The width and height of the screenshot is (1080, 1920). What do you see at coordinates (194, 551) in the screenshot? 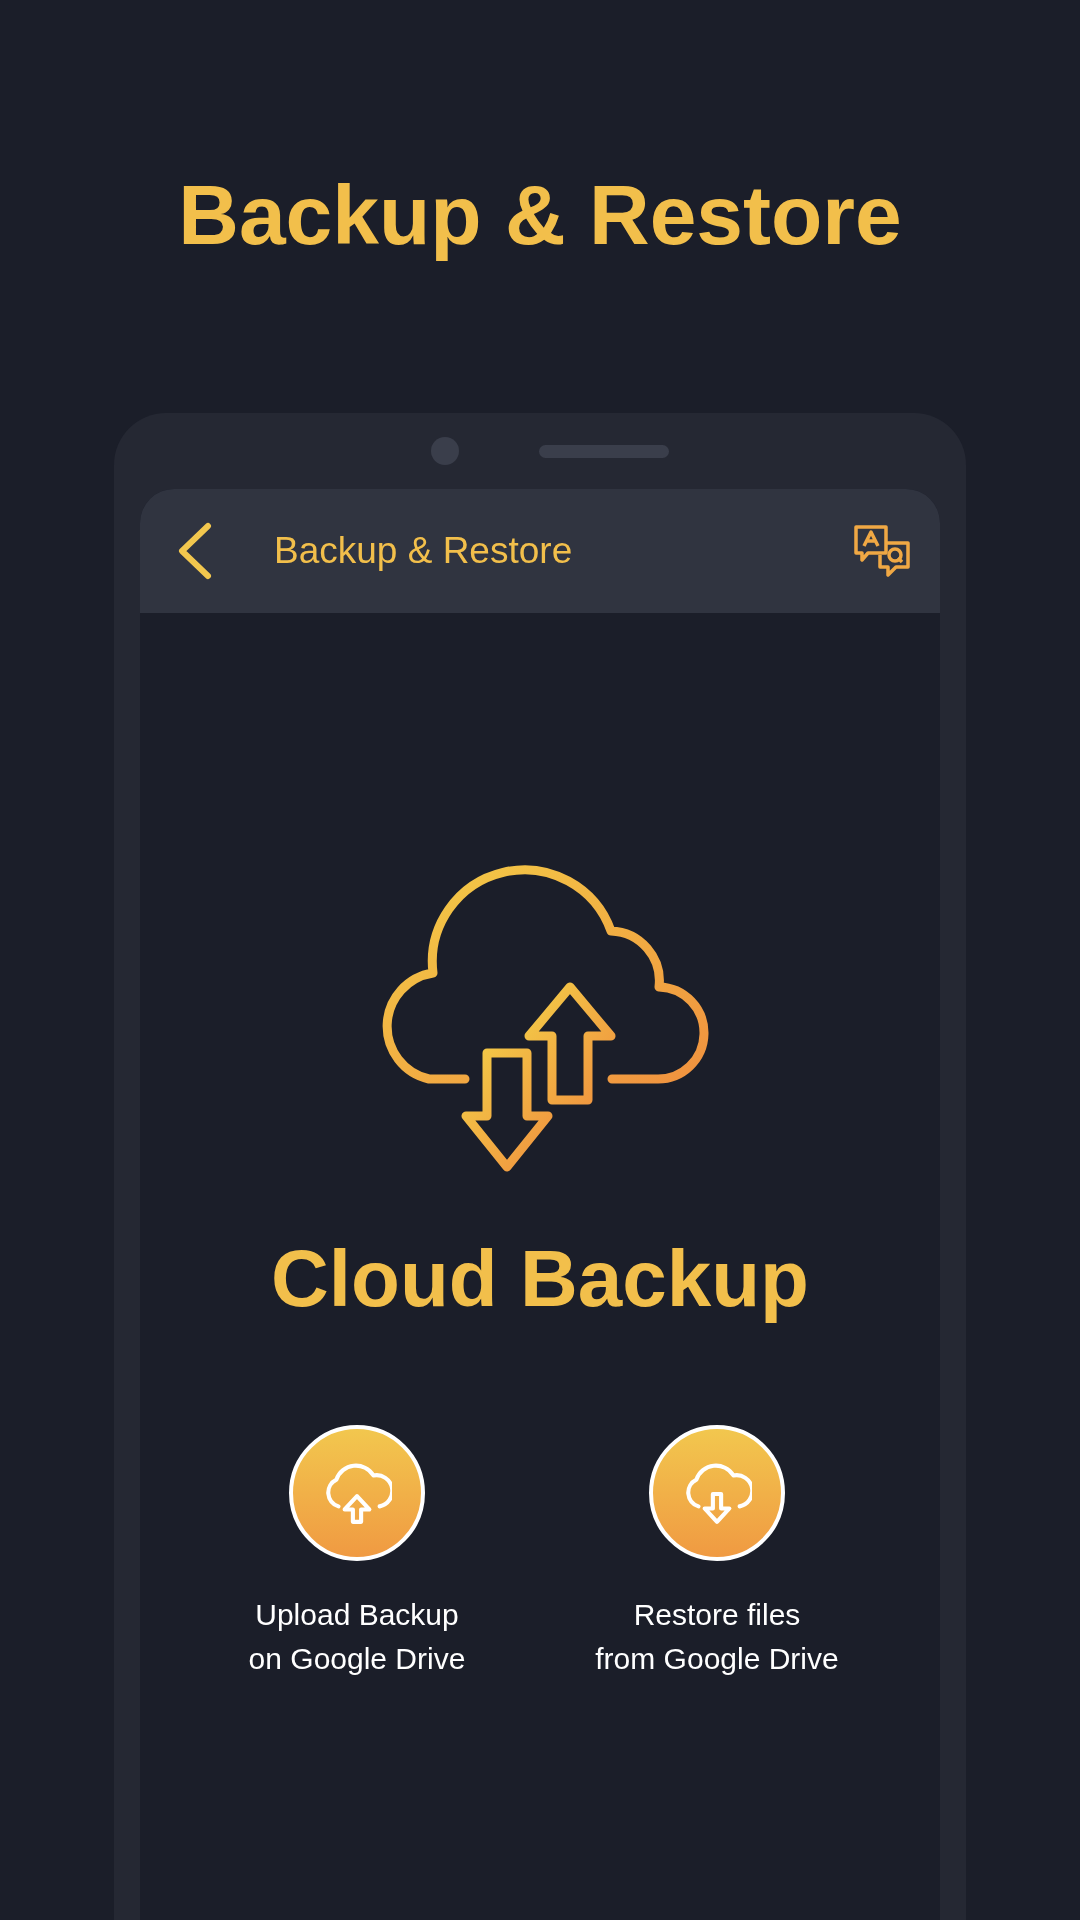
I see `back-icon` at bounding box center [194, 551].